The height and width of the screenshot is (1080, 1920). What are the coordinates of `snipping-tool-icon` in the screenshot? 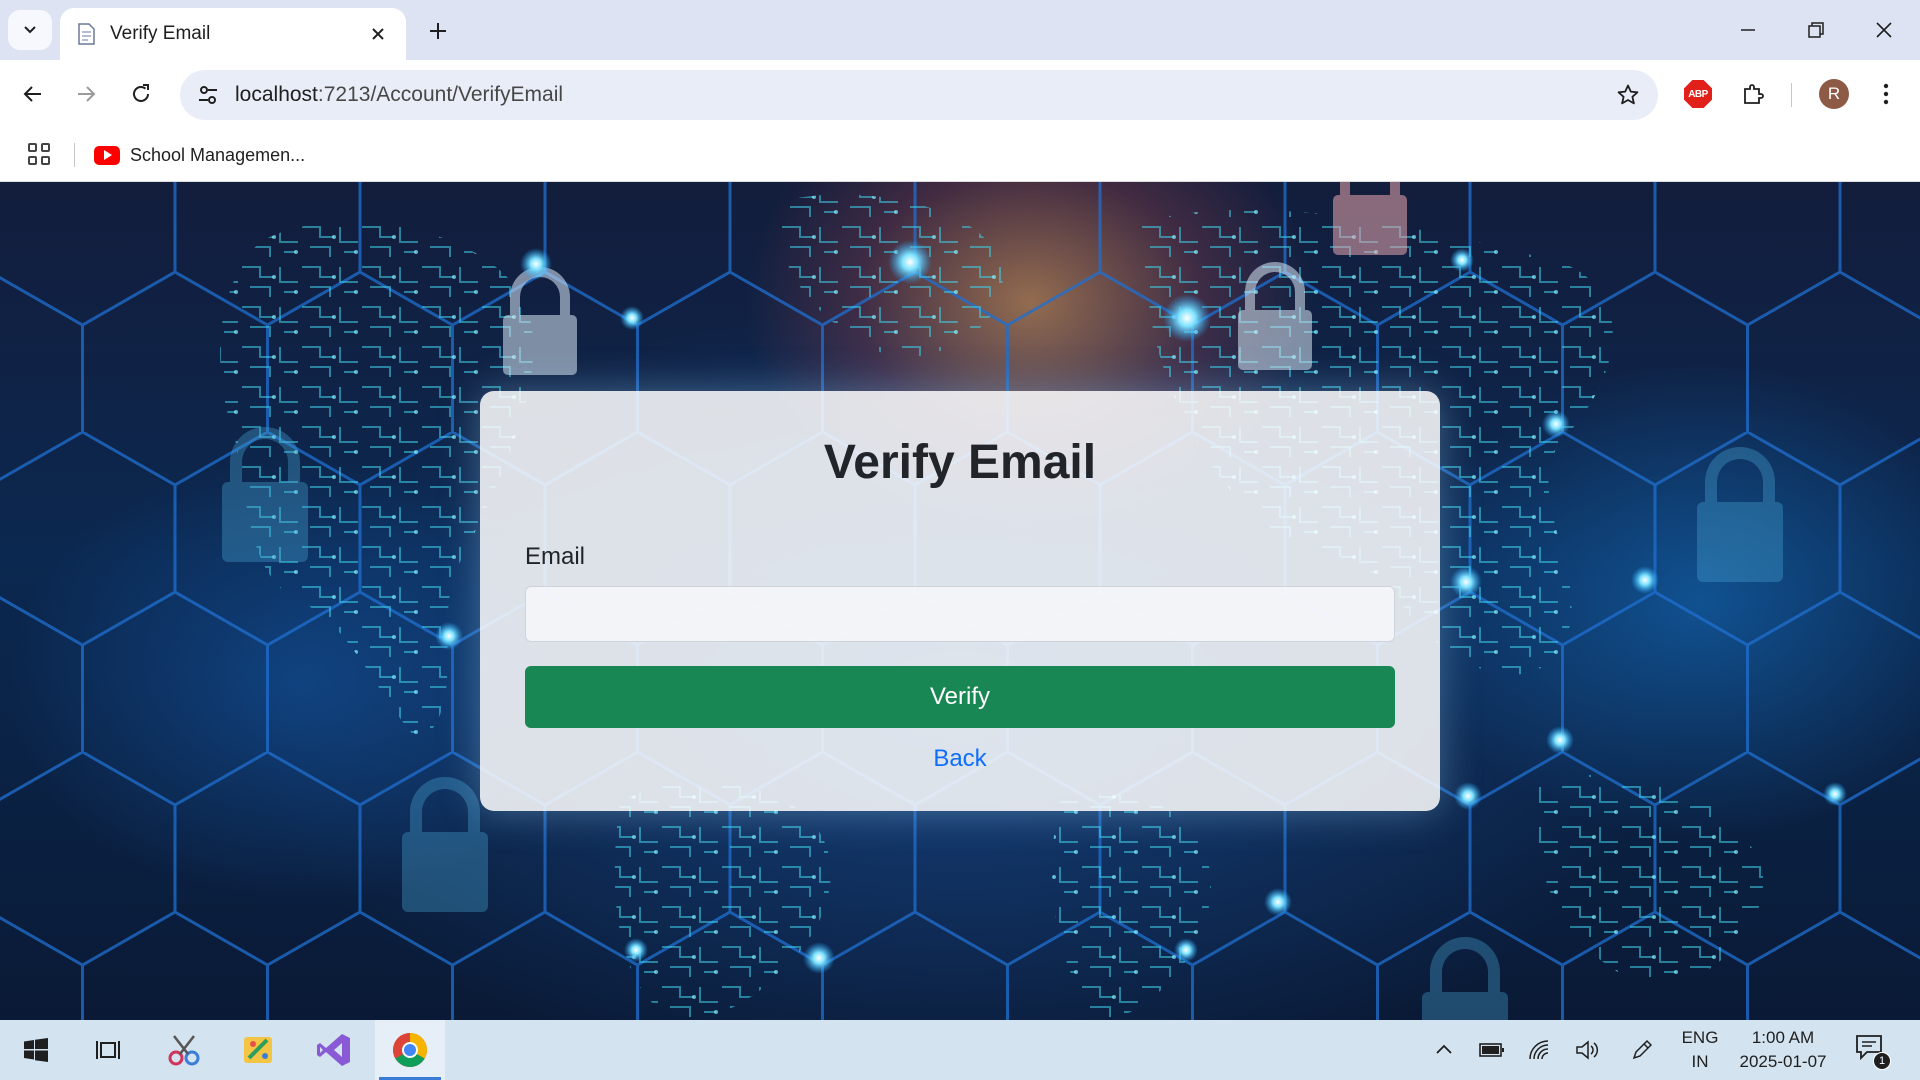 It's located at (184, 1050).